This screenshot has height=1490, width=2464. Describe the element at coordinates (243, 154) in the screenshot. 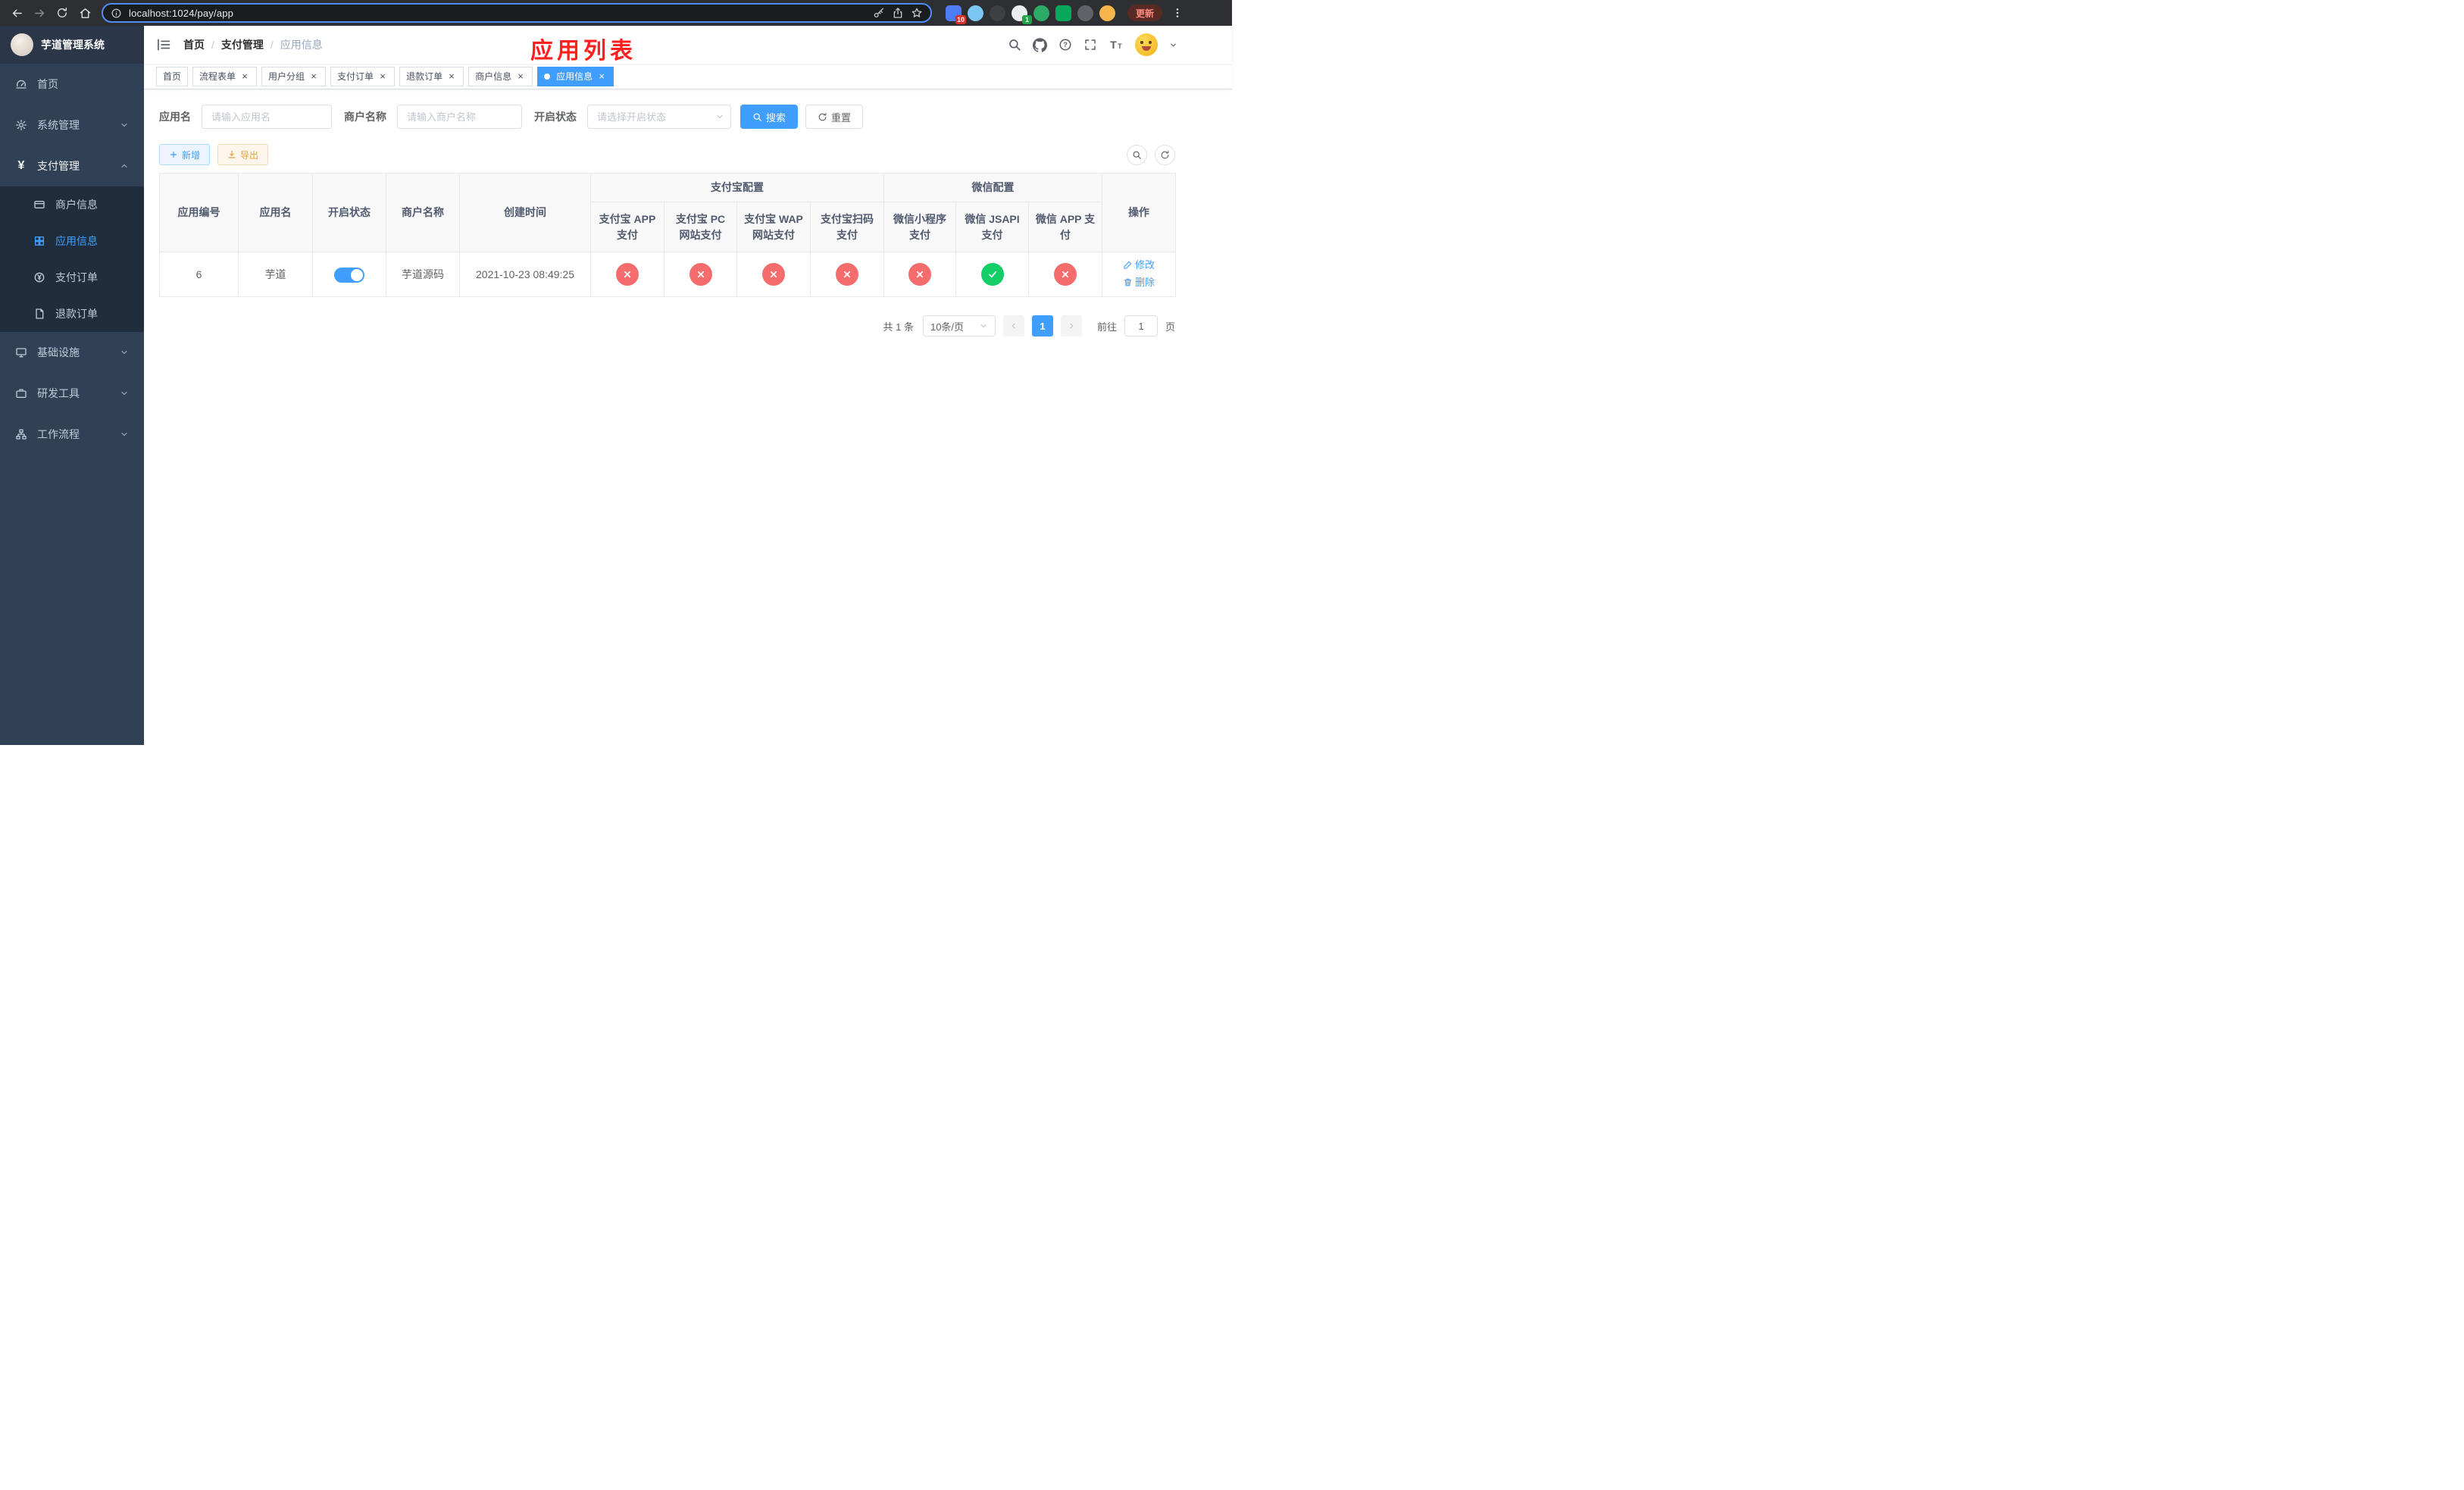

I see `export-button: 导出` at that location.